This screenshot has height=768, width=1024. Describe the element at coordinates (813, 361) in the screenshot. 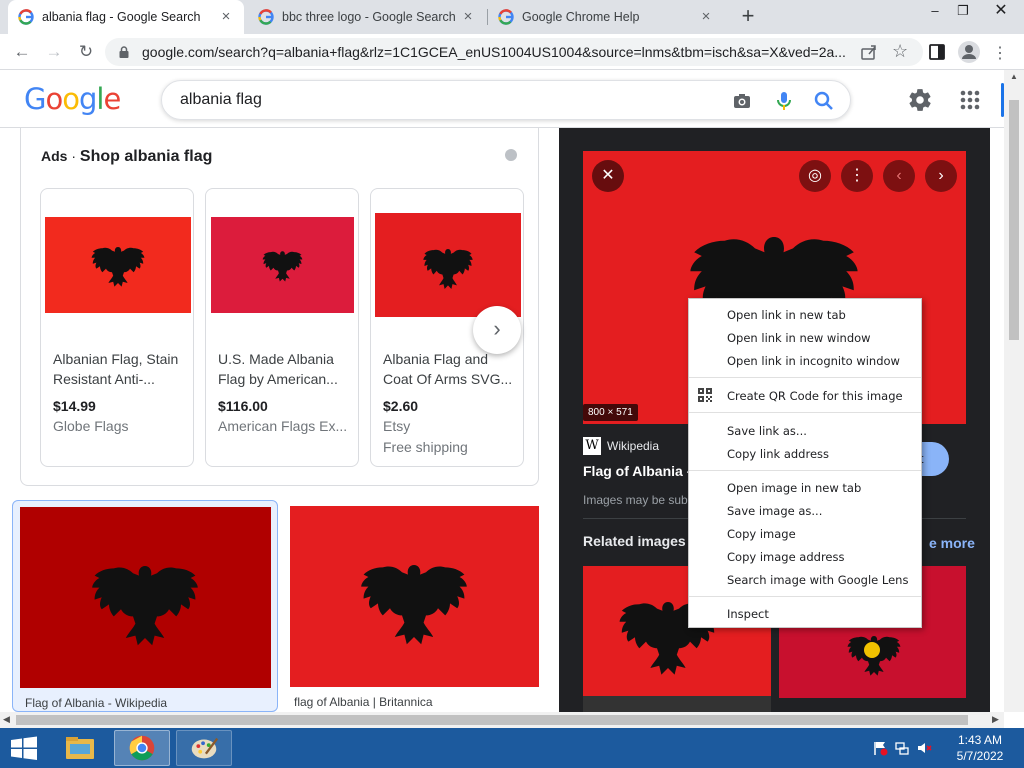

I see `menu-item-open-link-incognito: Open link in incognito window` at that location.